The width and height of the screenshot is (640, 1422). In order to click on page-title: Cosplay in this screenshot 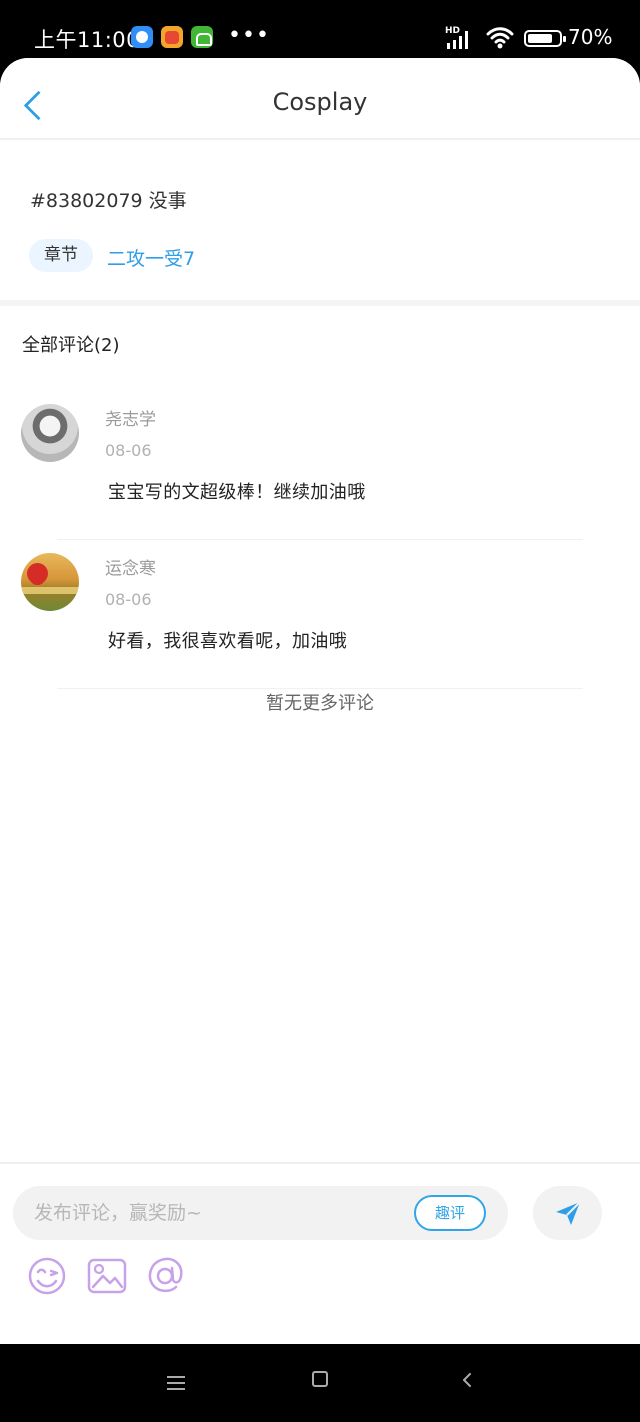, I will do `click(320, 102)`.